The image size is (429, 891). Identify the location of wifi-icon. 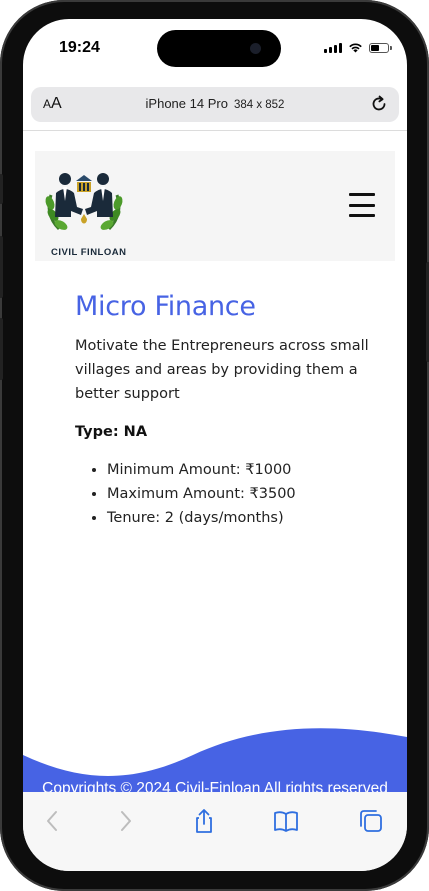
(355, 48).